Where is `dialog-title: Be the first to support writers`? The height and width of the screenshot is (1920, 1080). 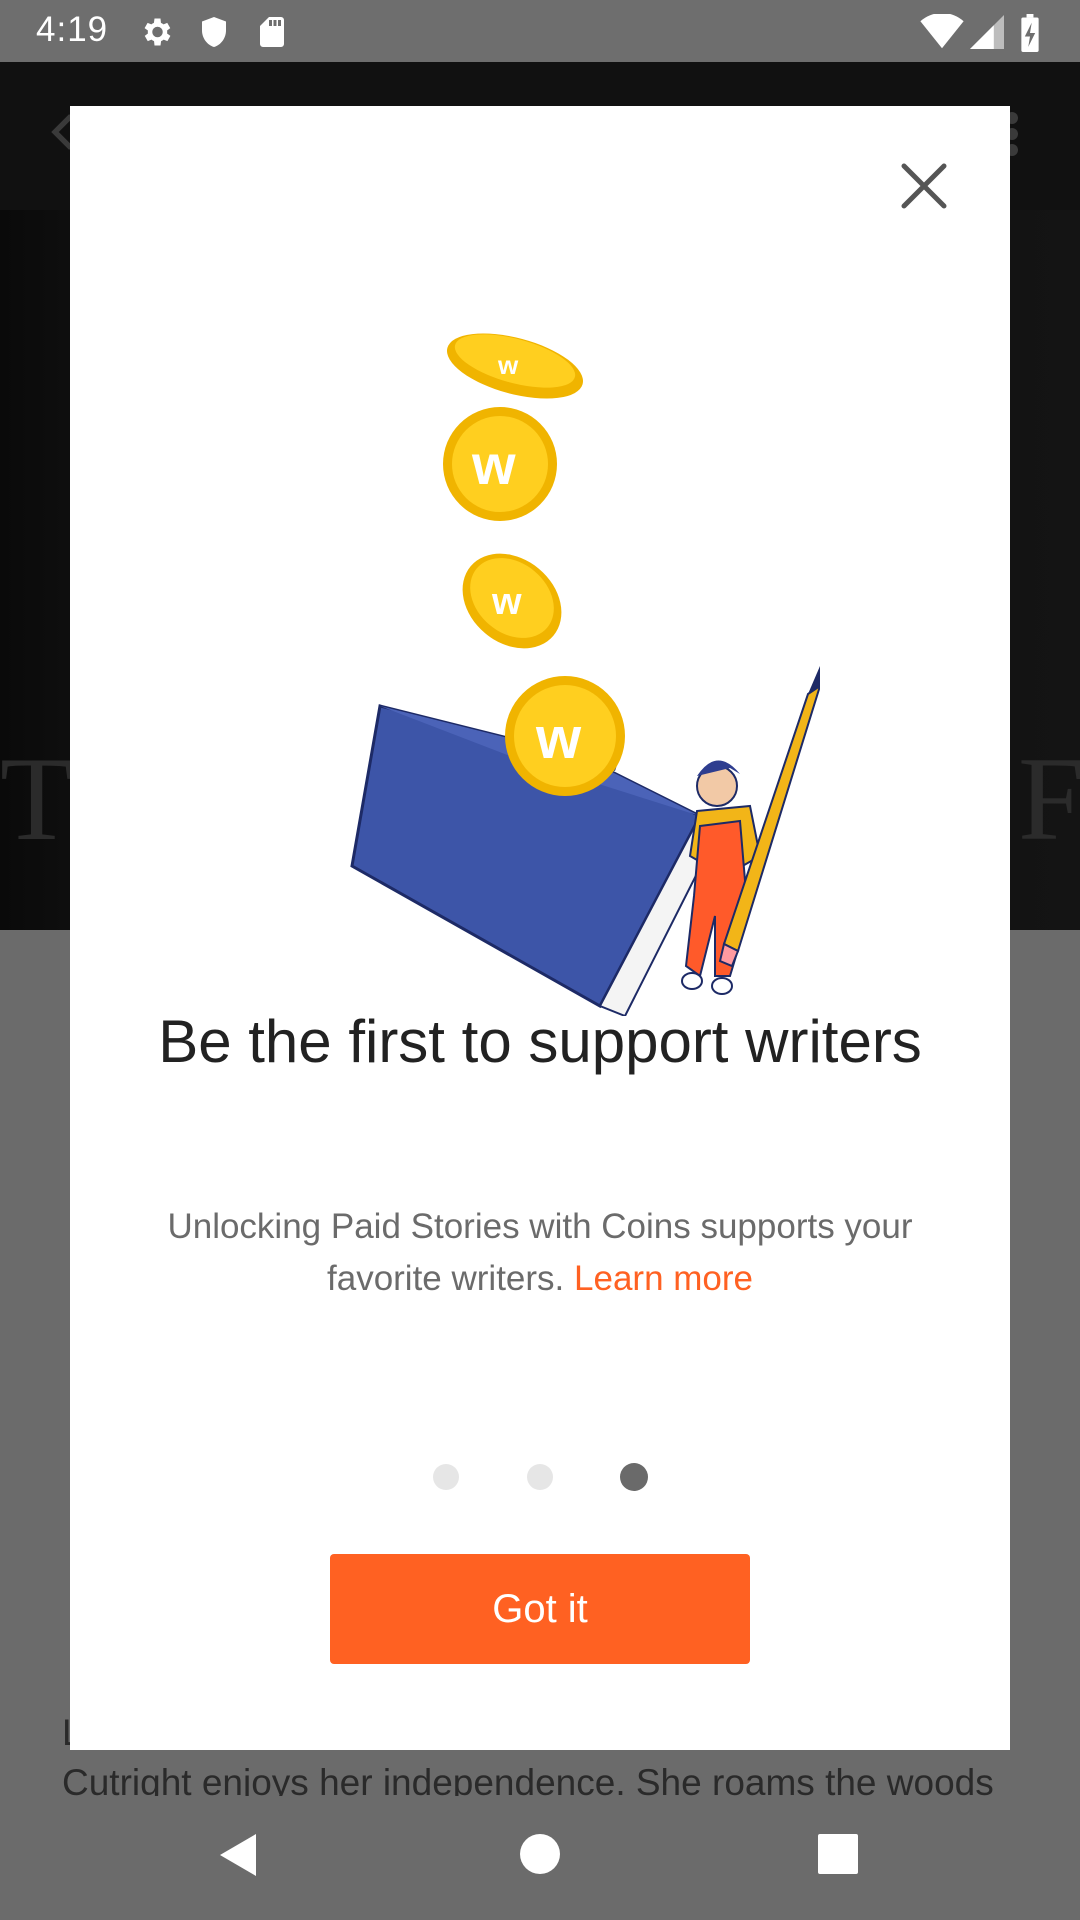 dialog-title: Be the first to support writers is located at coordinates (540, 1041).